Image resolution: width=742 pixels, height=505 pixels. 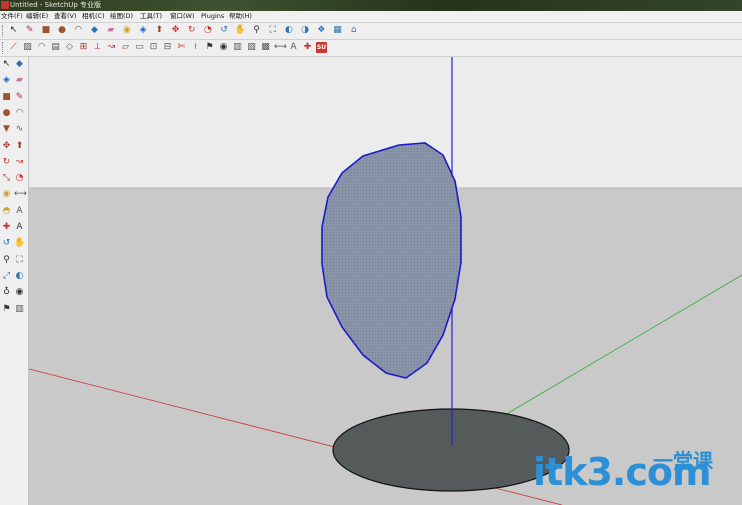 What do you see at coordinates (337, 30) in the screenshot?
I see `materials-icon: ▦` at bounding box center [337, 30].